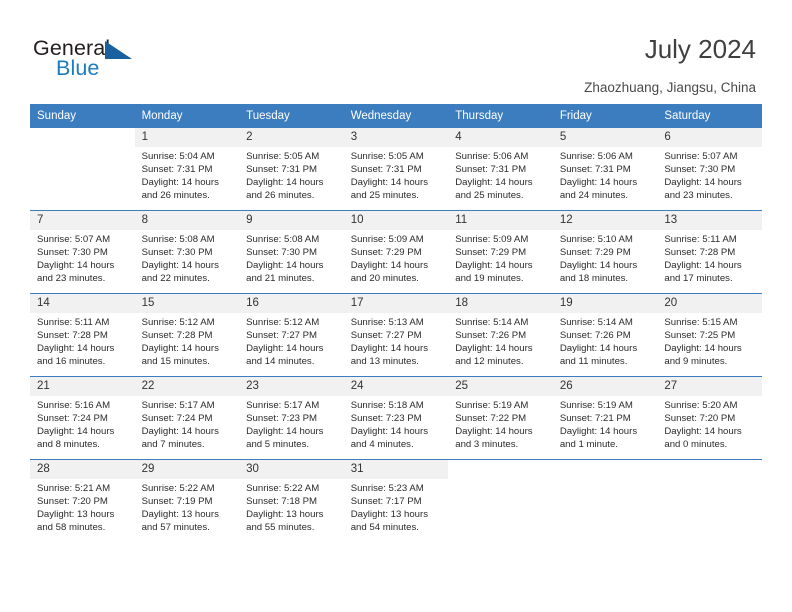 This screenshot has height=612, width=792. I want to click on day-number: 26, so click(605, 386).